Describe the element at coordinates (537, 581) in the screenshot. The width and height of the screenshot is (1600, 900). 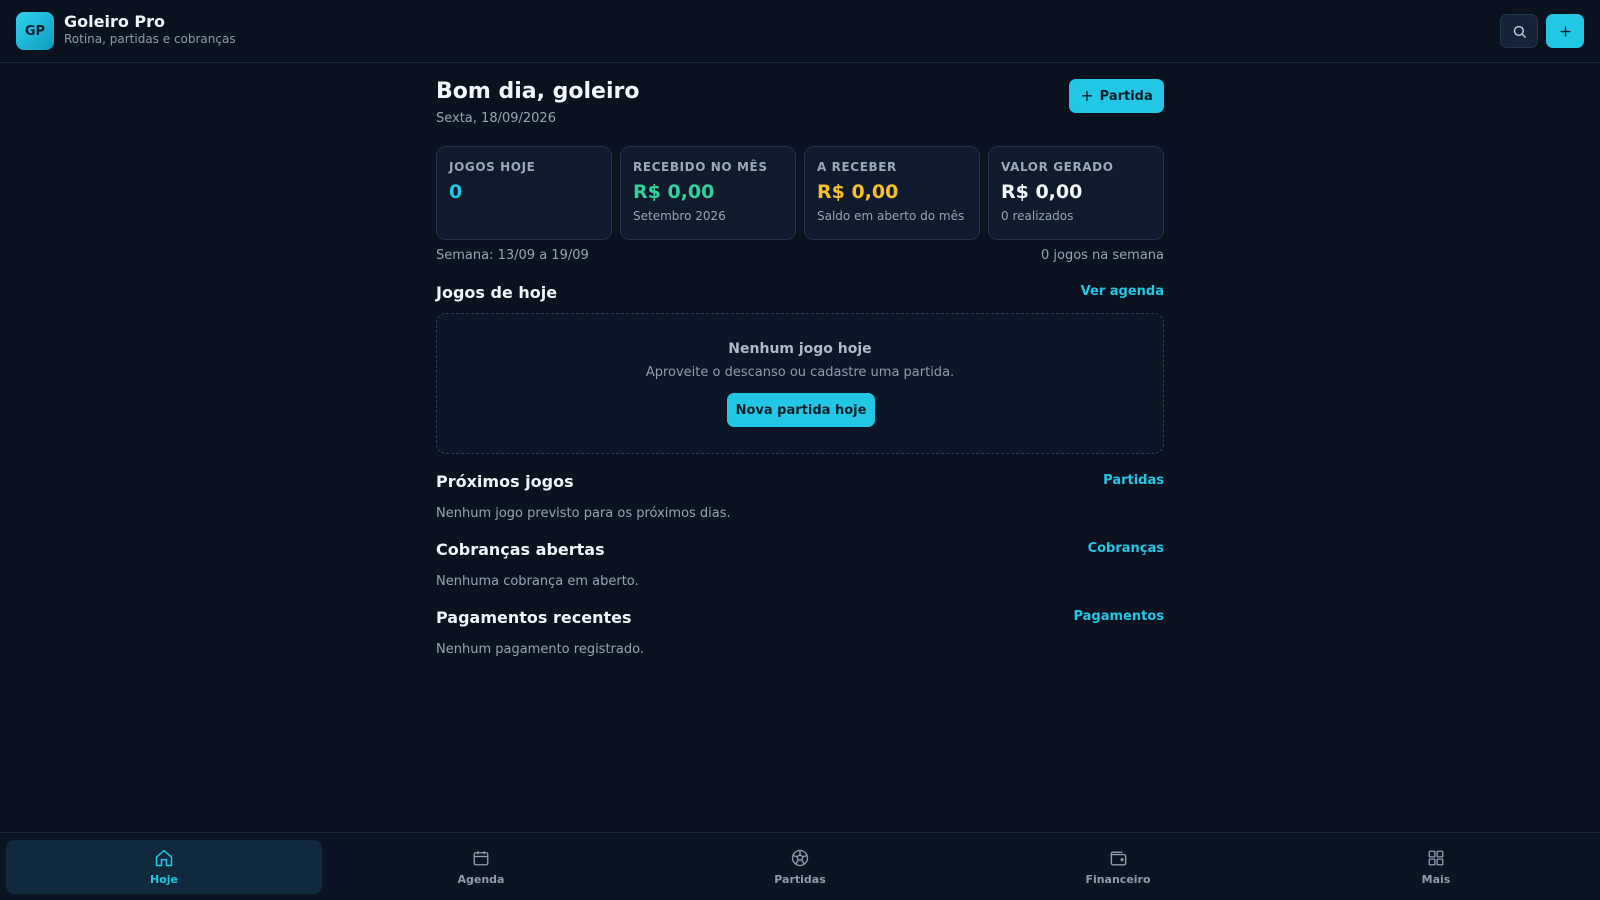
I see `charges-empty-text: Nenhuma cobrança em aberto.` at that location.